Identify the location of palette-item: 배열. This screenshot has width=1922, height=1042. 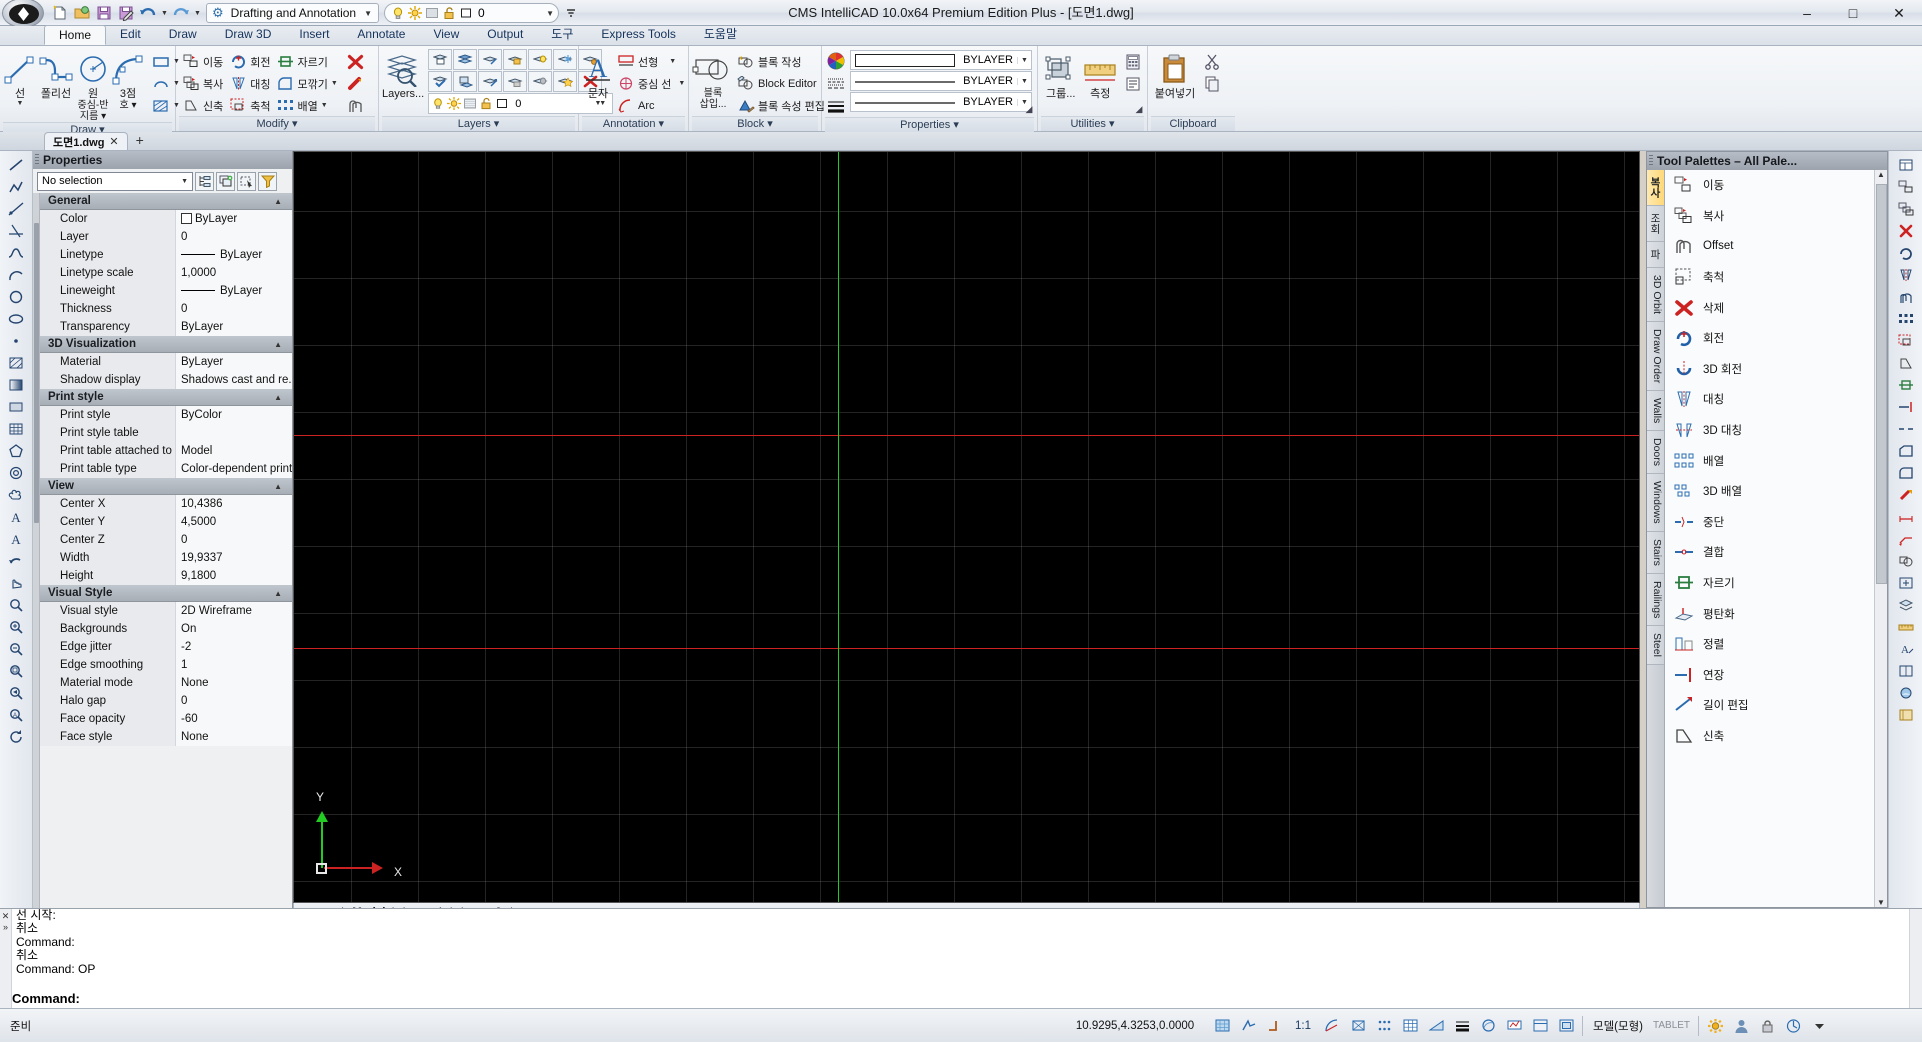
(1776, 460).